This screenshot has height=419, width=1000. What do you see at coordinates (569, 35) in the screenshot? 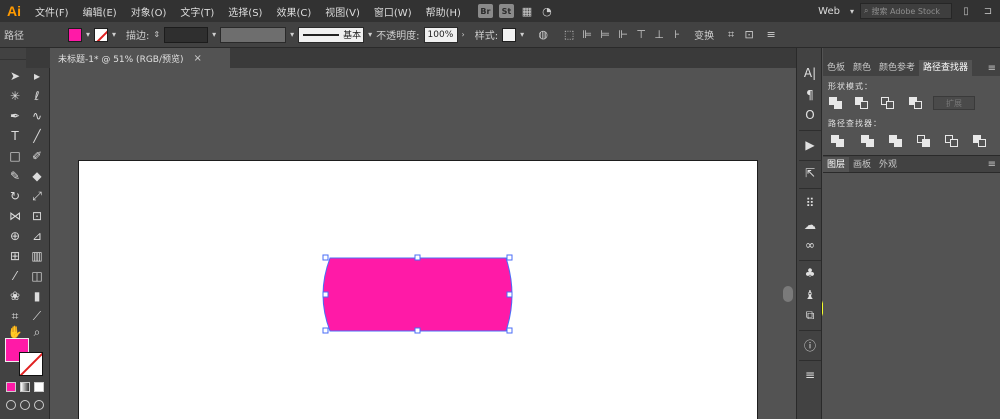
I see `align-to-icon: ⬚` at bounding box center [569, 35].